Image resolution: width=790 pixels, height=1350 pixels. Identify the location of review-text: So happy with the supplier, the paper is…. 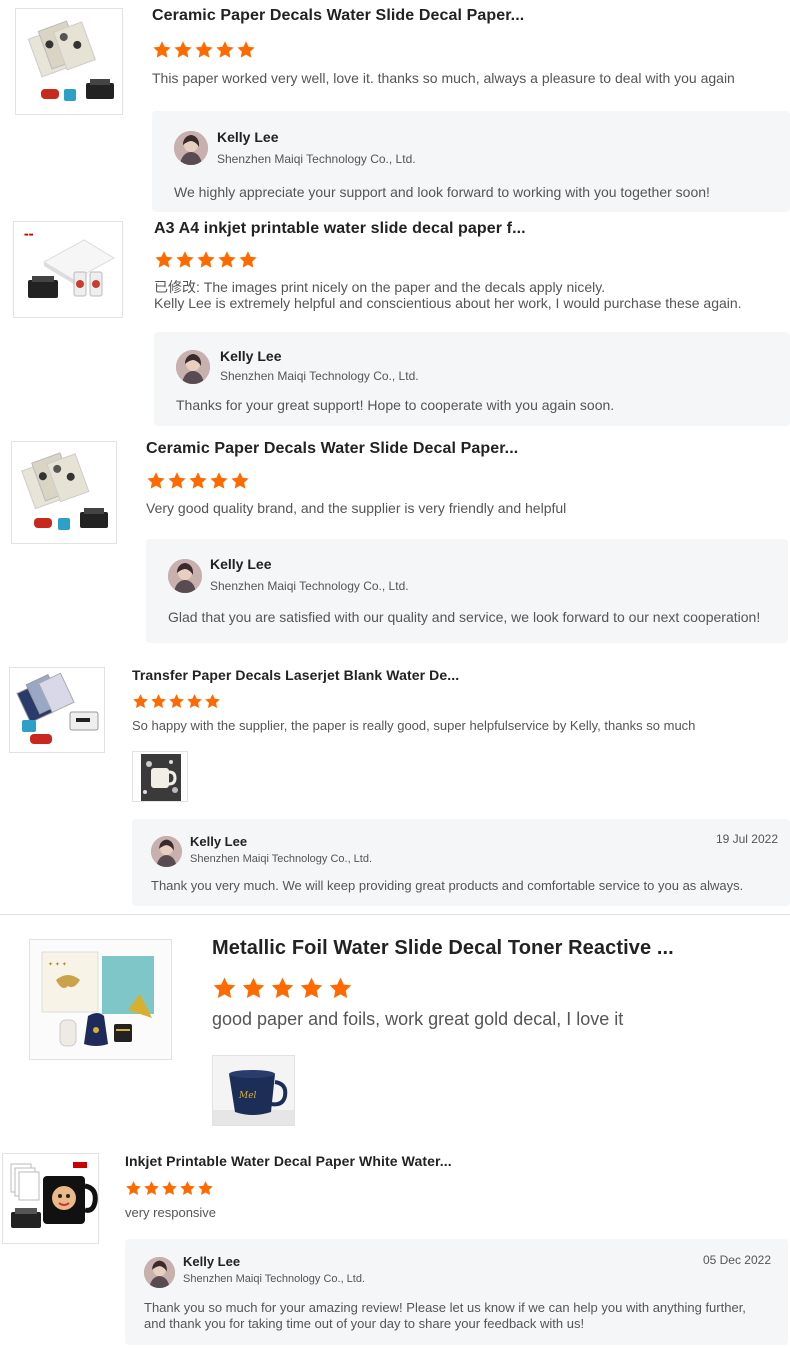
(414, 725).